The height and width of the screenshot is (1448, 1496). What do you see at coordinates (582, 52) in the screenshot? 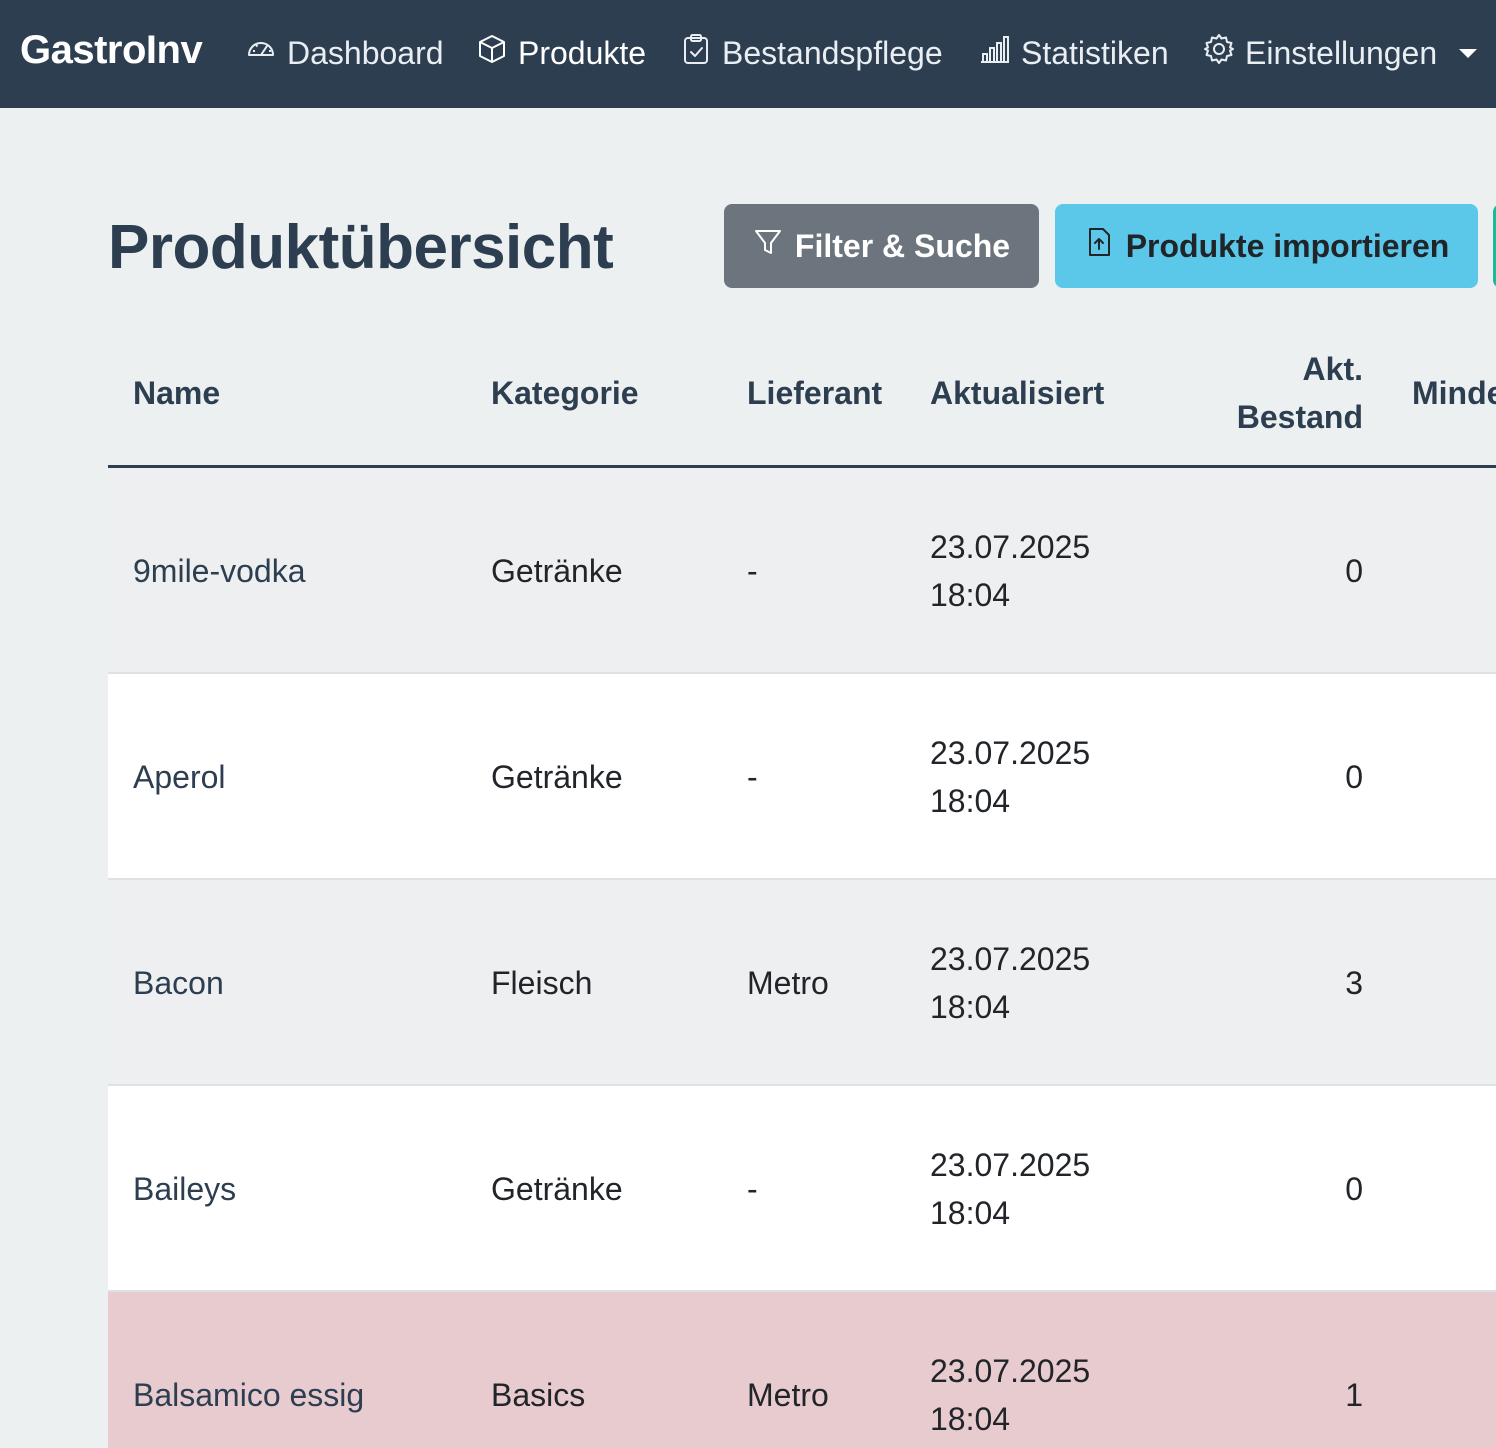
I see `nav-produkte-label: Produkte` at bounding box center [582, 52].